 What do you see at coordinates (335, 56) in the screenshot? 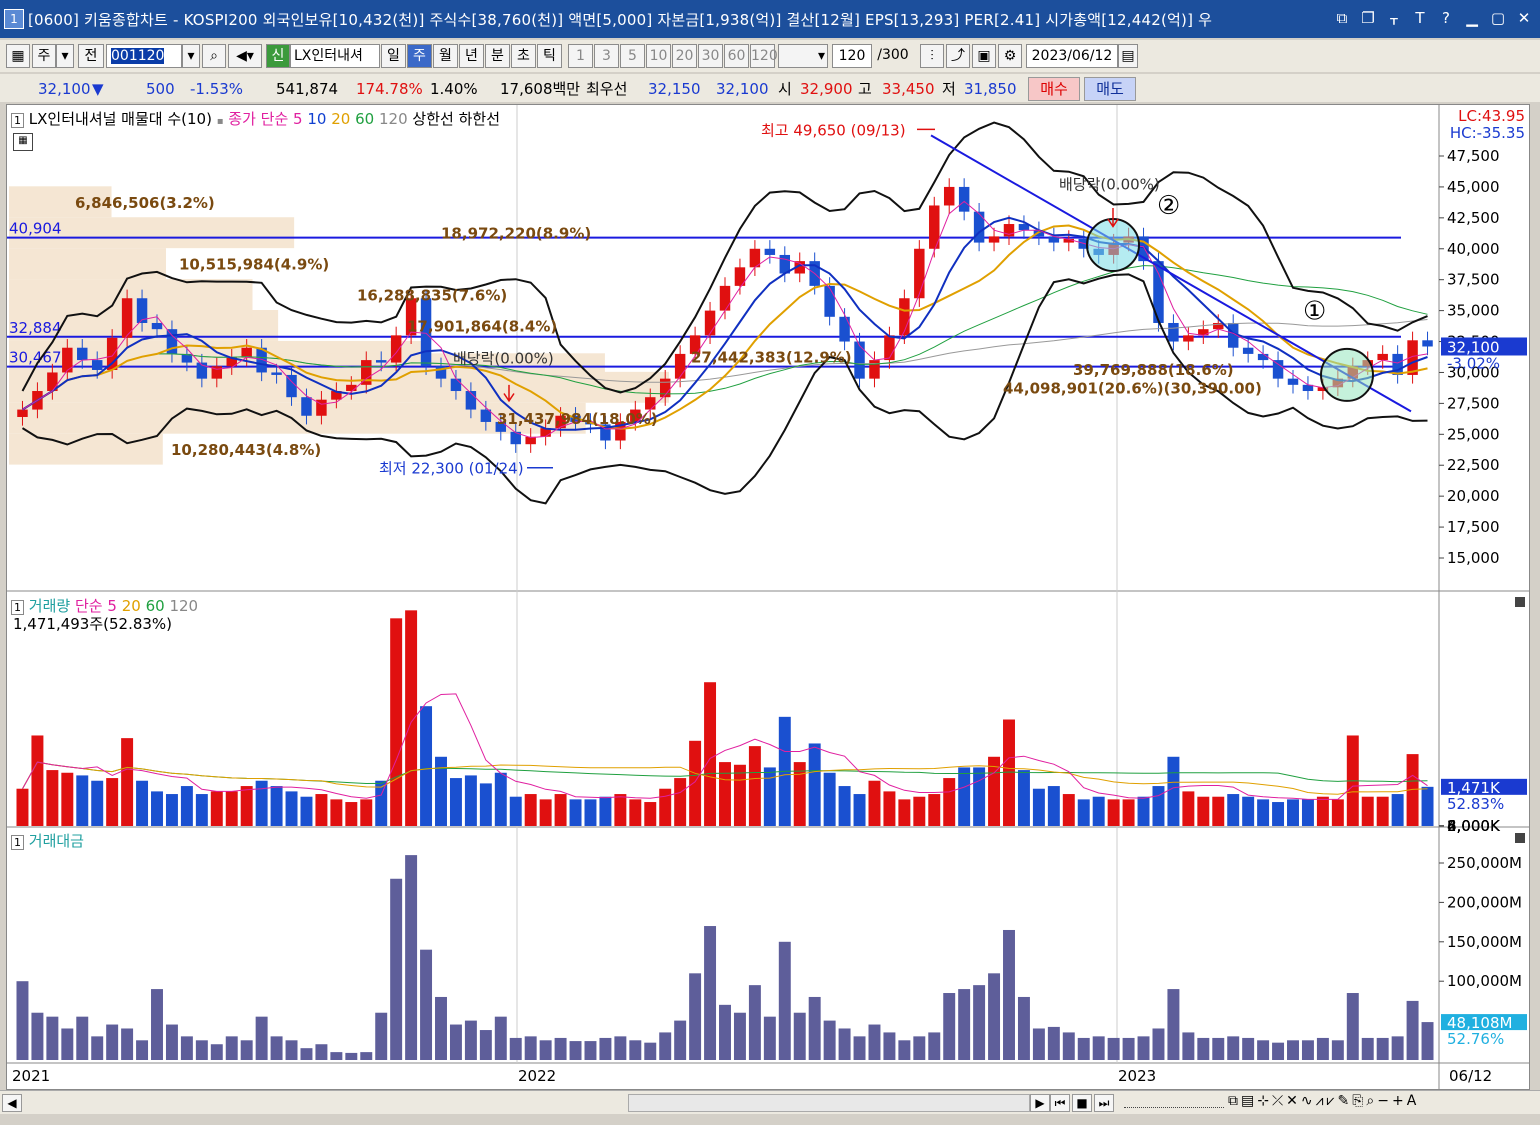
I see `stock-name-field: LX인터내셔` at bounding box center [335, 56].